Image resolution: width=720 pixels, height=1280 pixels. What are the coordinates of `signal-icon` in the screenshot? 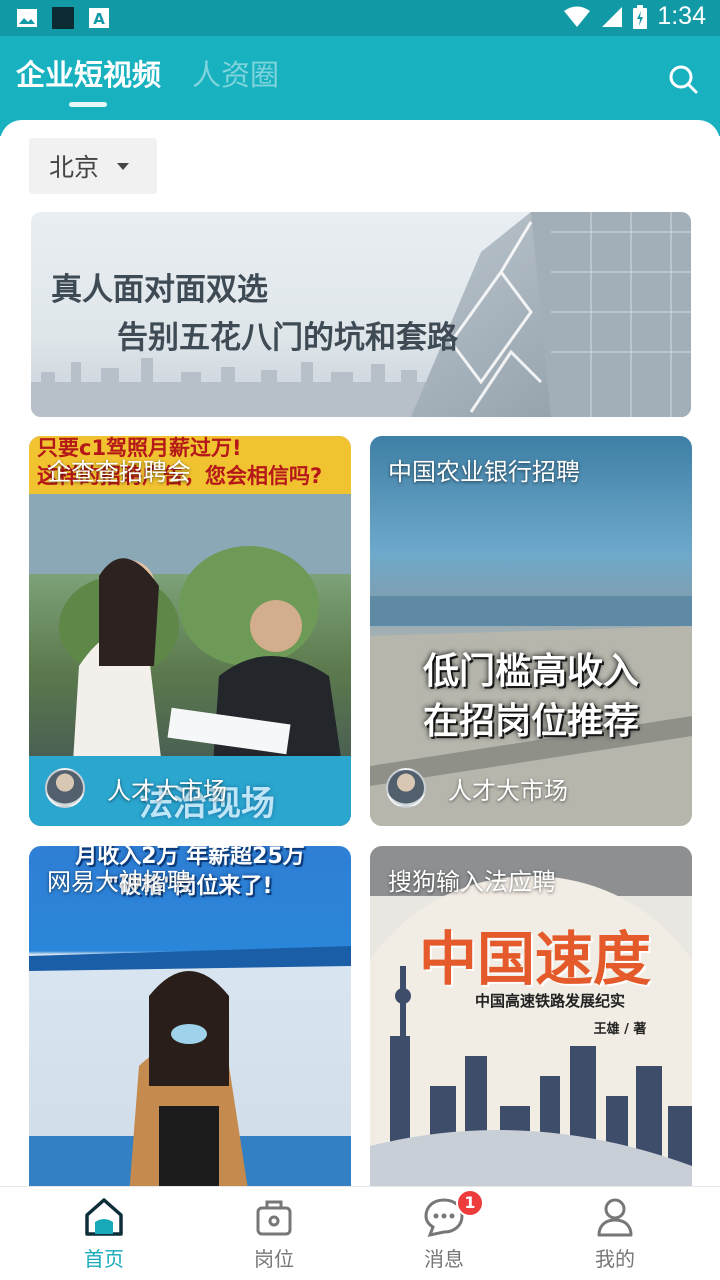 It's located at (612, 16).